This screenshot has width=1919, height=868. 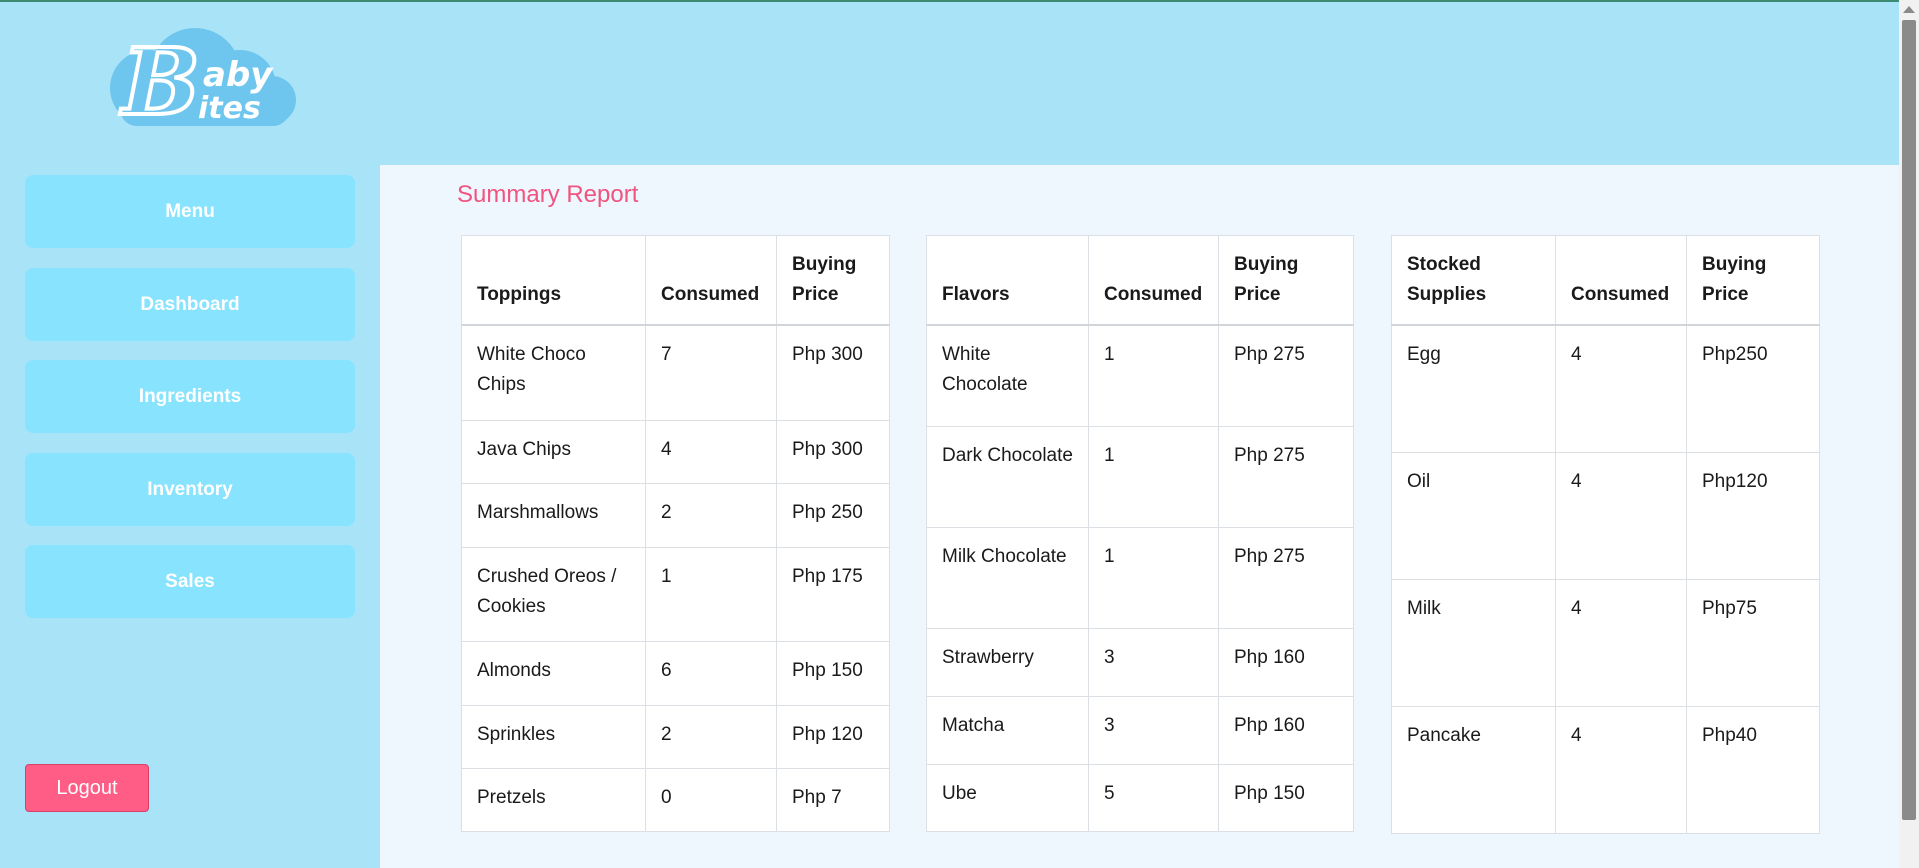 I want to click on nav-menu-button: Menu, so click(x=190, y=211).